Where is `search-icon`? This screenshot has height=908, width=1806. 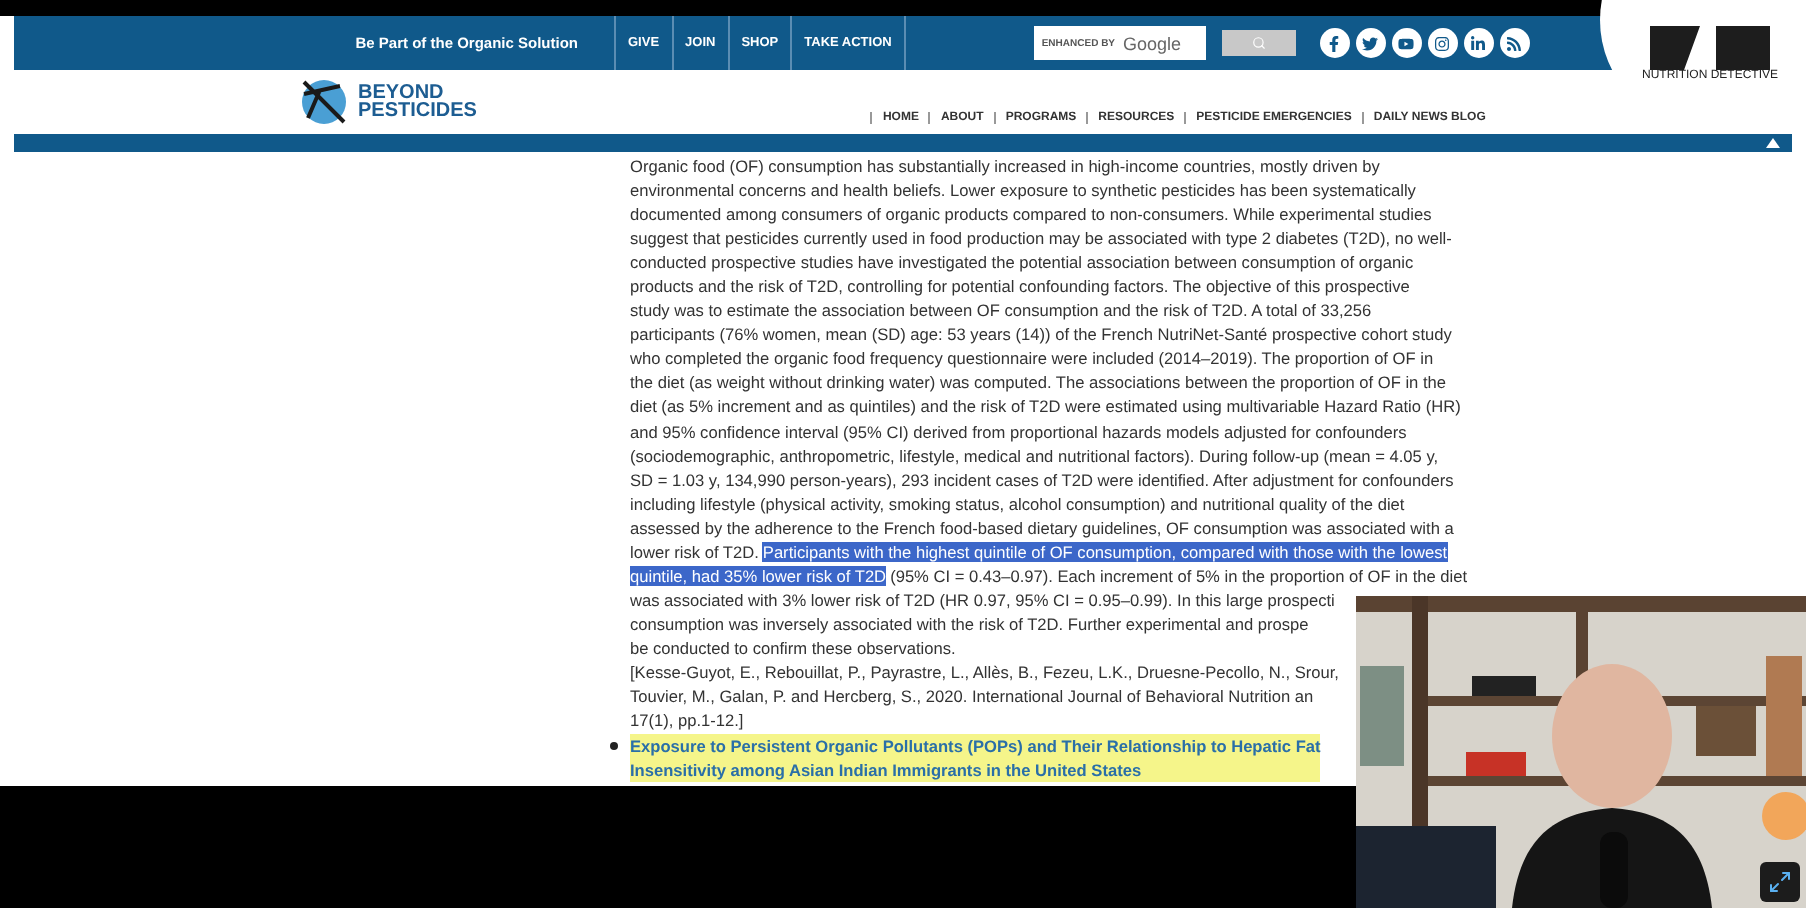
search-icon is located at coordinates (1258, 43).